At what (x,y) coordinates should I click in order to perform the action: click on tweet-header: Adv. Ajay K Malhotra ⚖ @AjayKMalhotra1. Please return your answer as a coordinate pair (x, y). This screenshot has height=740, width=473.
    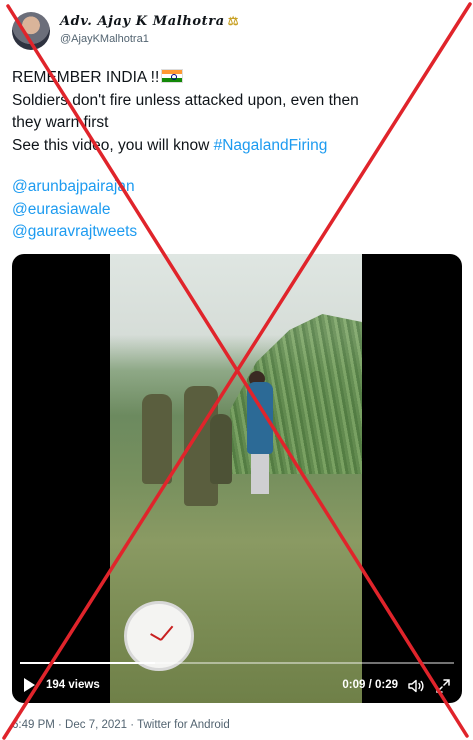
    Looking at the image, I should click on (237, 32).